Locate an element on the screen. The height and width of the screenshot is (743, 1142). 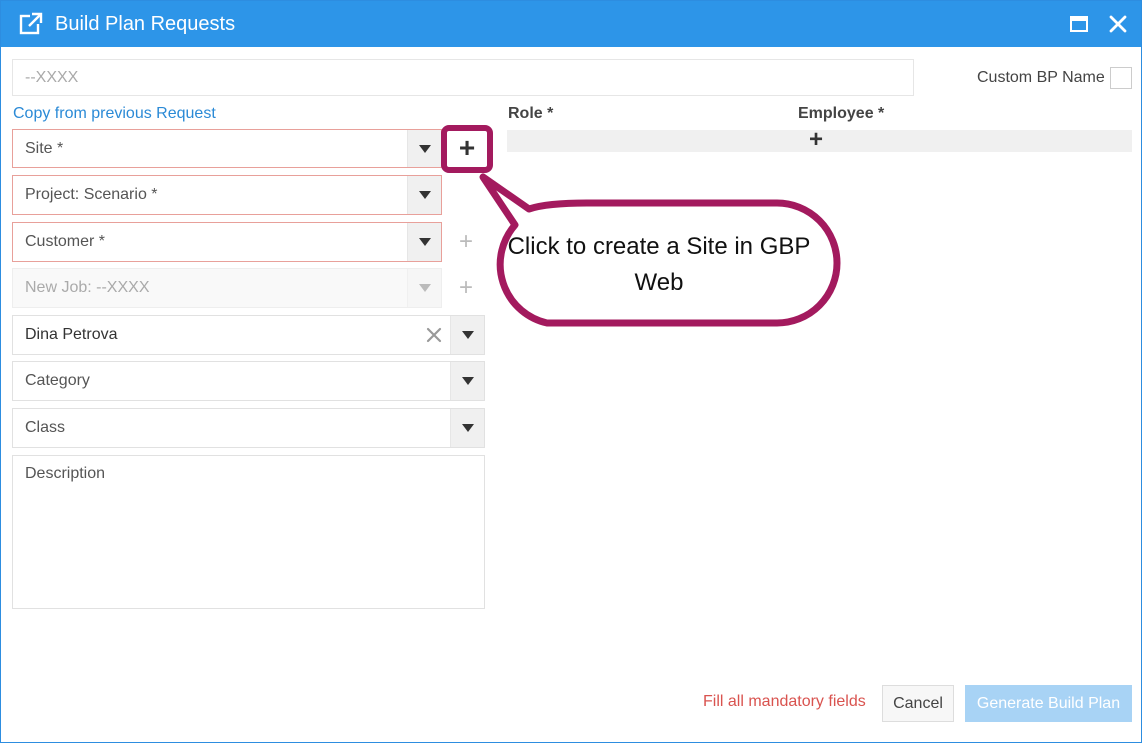
category-dropdown-button is located at coordinates (467, 381).